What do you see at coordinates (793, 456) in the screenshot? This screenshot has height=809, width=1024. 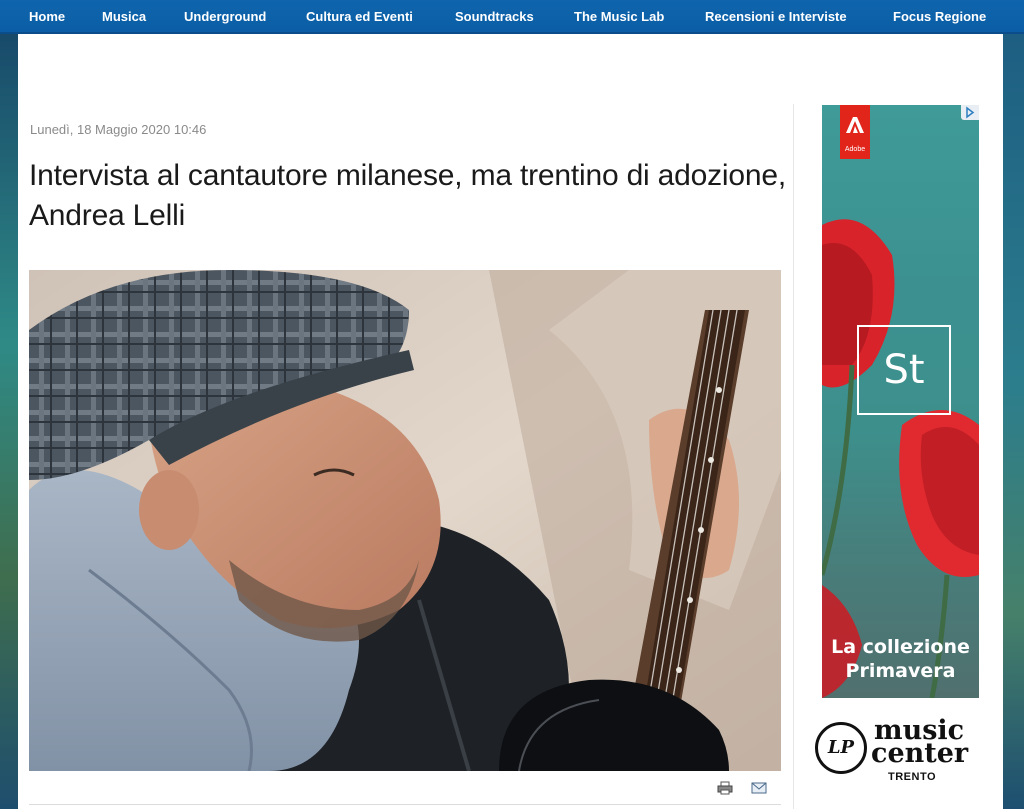 I see `sidebar-divider` at bounding box center [793, 456].